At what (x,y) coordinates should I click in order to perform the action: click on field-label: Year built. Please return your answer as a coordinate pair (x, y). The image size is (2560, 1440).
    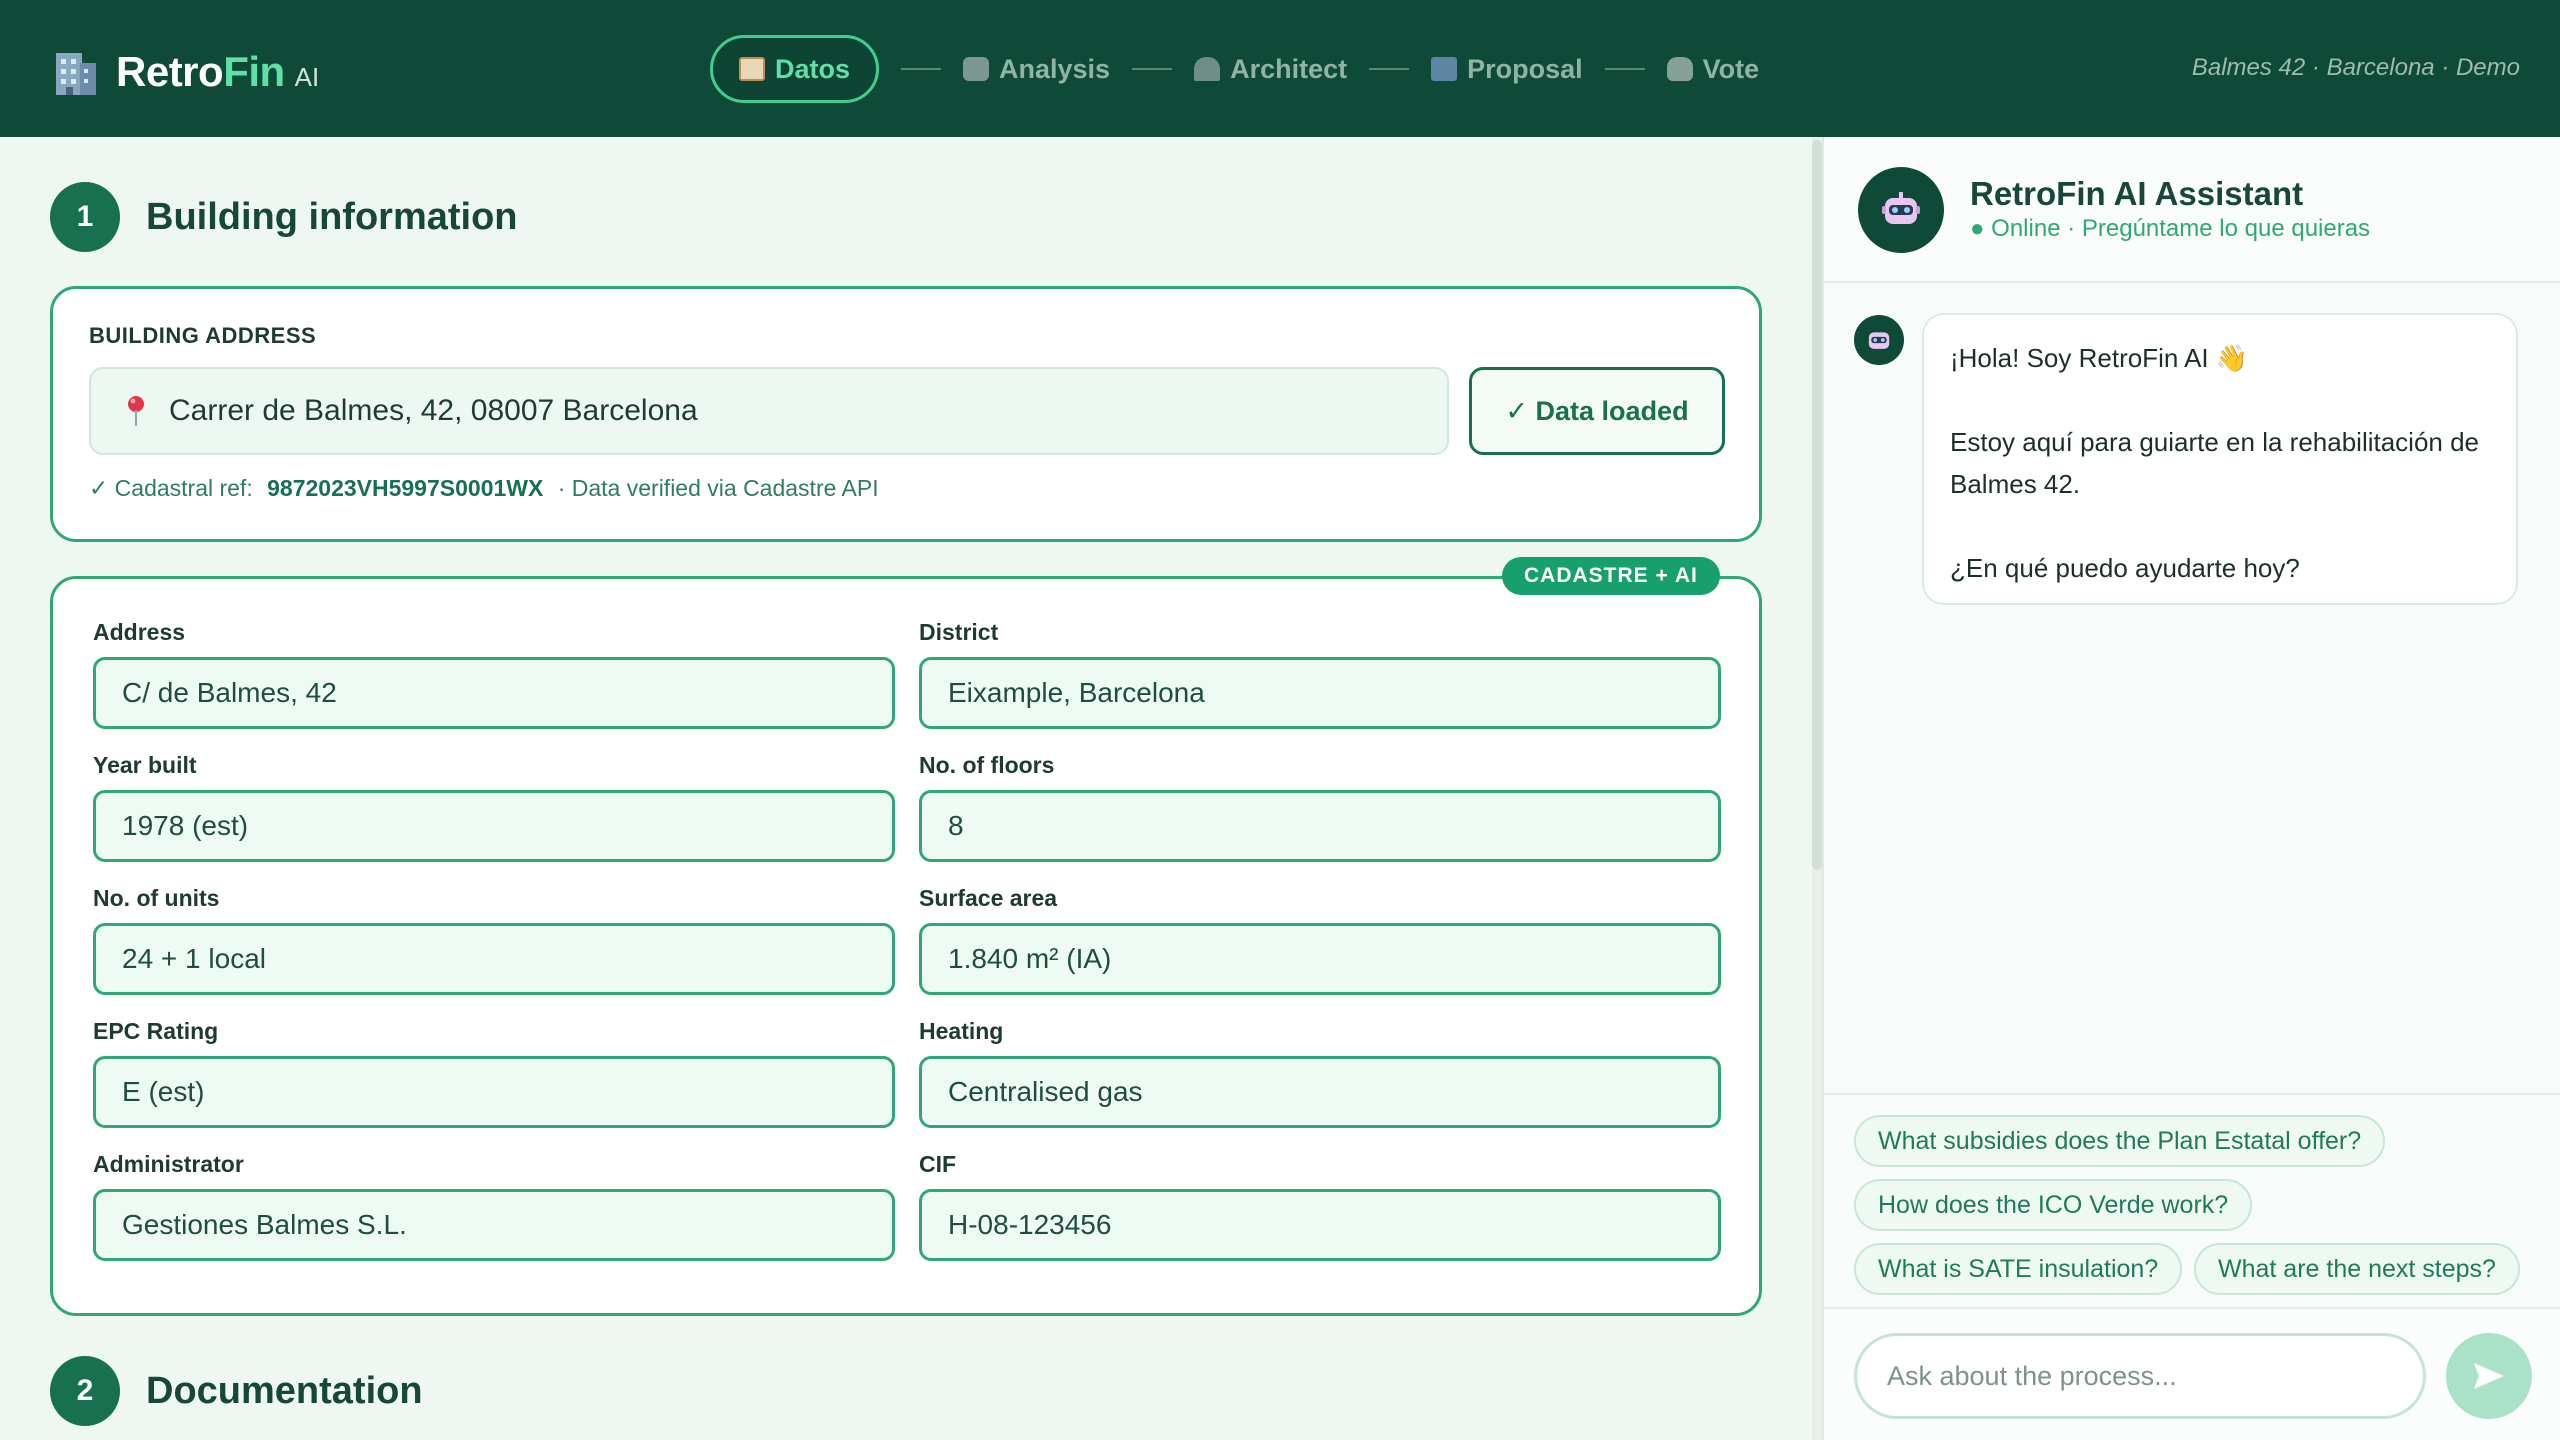
    Looking at the image, I should click on (145, 765).